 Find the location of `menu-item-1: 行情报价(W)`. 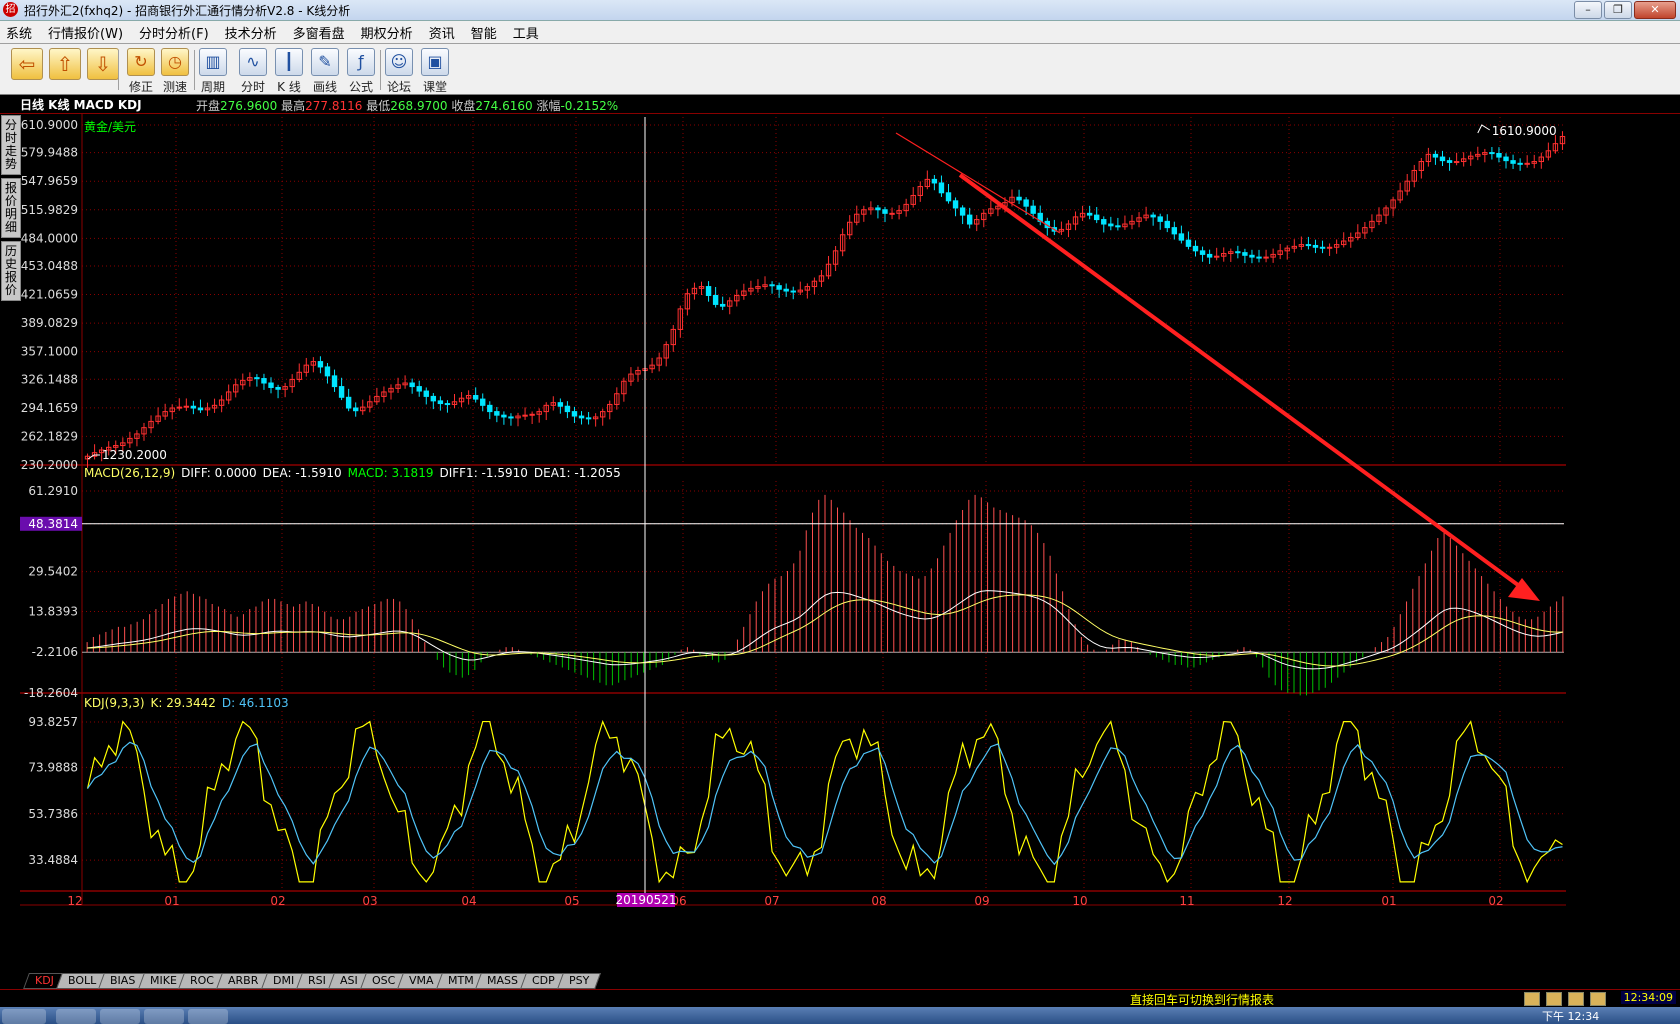

menu-item-1: 行情报价(W) is located at coordinates (87, 32).